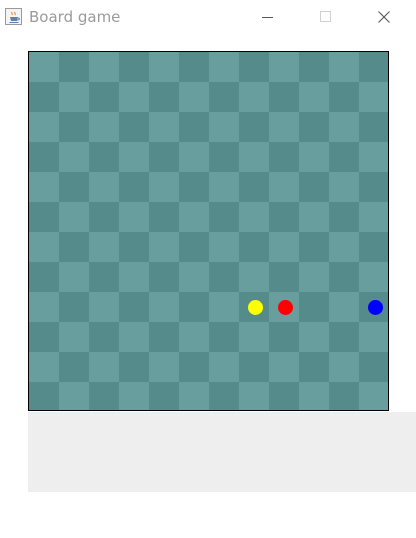 The height and width of the screenshot is (538, 416). Describe the element at coordinates (13, 16) in the screenshot. I see `java-coffee-cup-icon` at that location.